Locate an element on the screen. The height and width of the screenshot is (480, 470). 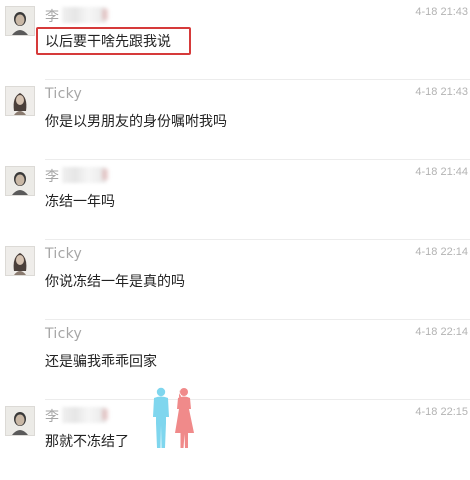
message-time: 4-18 21:44 is located at coordinates (441, 172).